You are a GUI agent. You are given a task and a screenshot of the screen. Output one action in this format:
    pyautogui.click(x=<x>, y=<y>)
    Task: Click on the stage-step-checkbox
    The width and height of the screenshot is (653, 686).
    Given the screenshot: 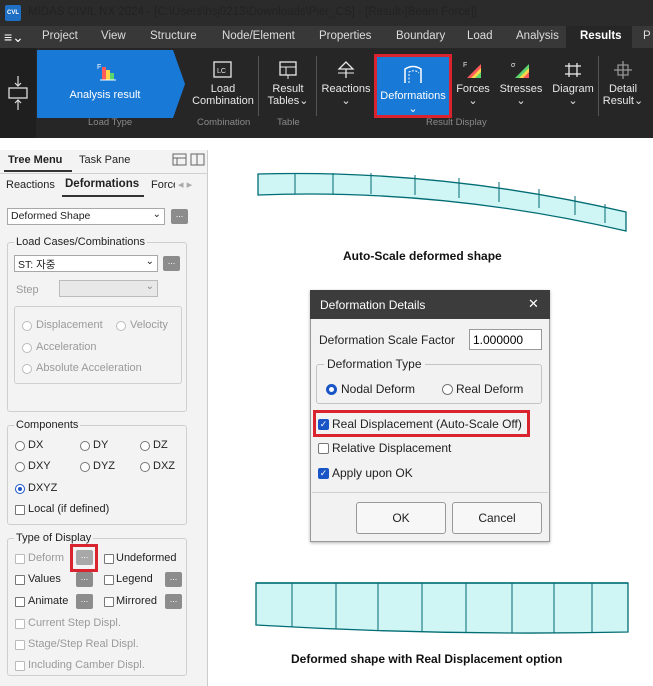 What is the action you would take?
    pyautogui.click(x=20, y=645)
    